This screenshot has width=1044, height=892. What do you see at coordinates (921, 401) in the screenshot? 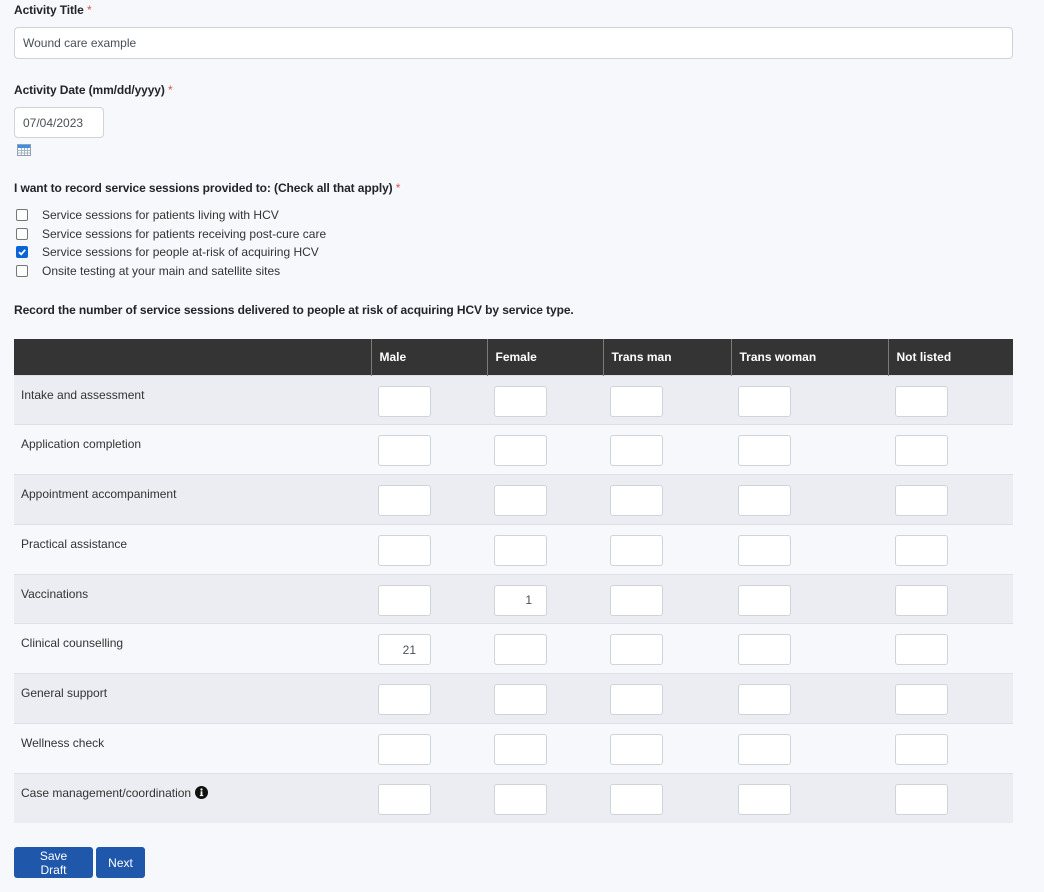
I see `count-input-intake-and-assessment-not-listed` at bounding box center [921, 401].